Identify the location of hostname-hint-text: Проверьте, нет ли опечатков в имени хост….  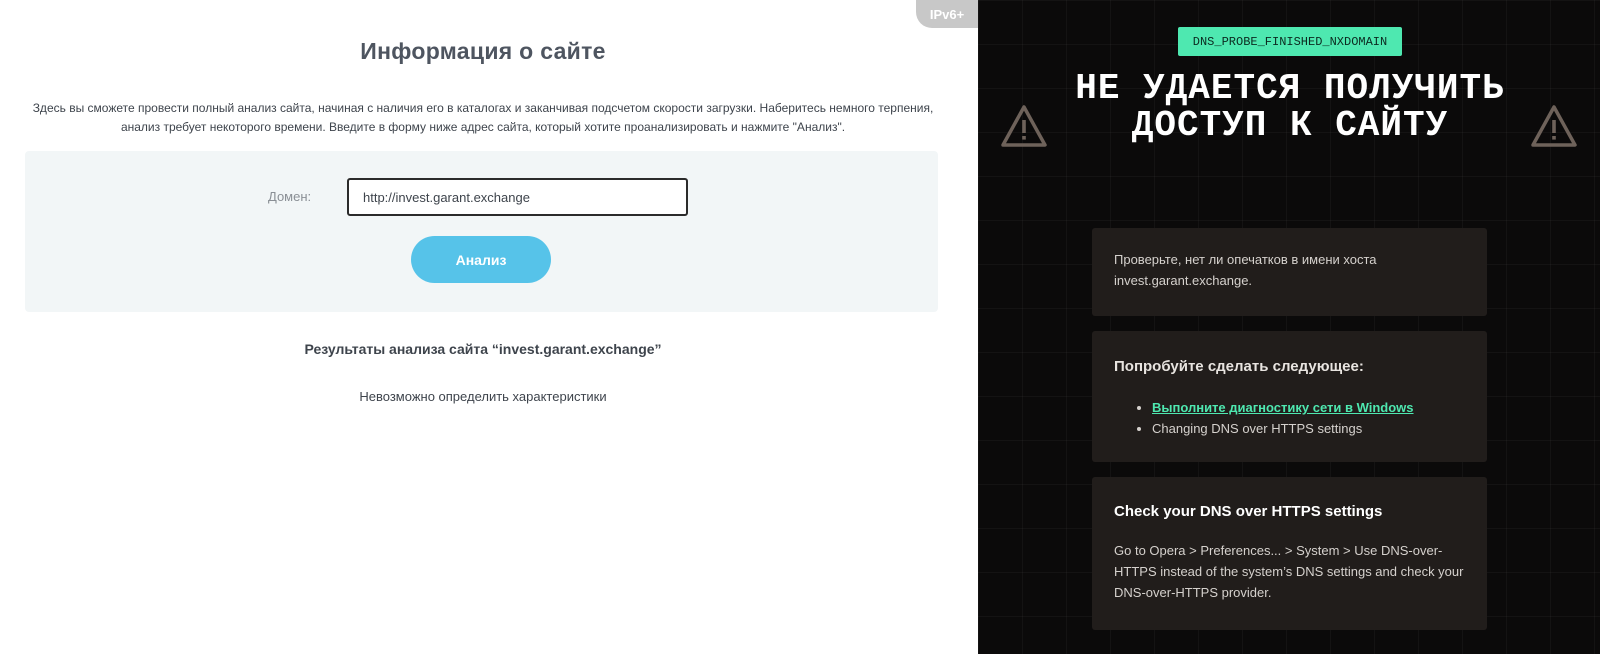
(1245, 270).